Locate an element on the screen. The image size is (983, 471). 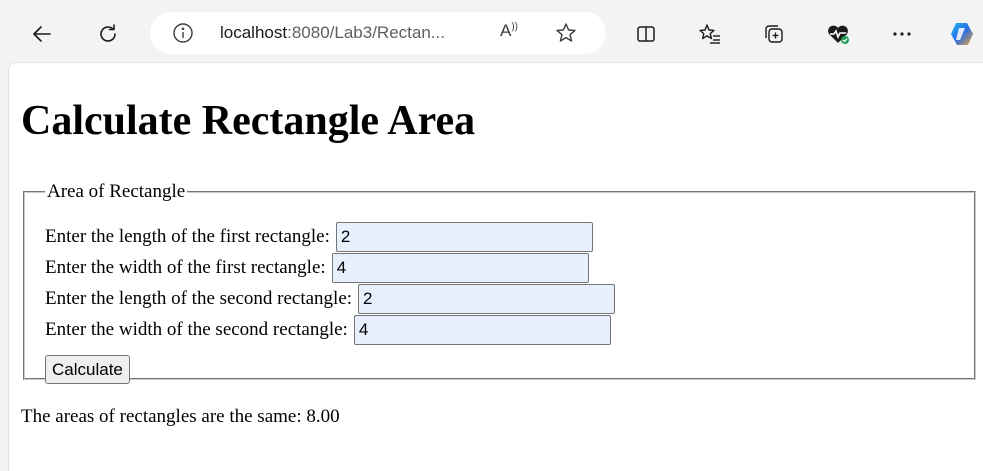
collections-icon is located at coordinates (774, 34).